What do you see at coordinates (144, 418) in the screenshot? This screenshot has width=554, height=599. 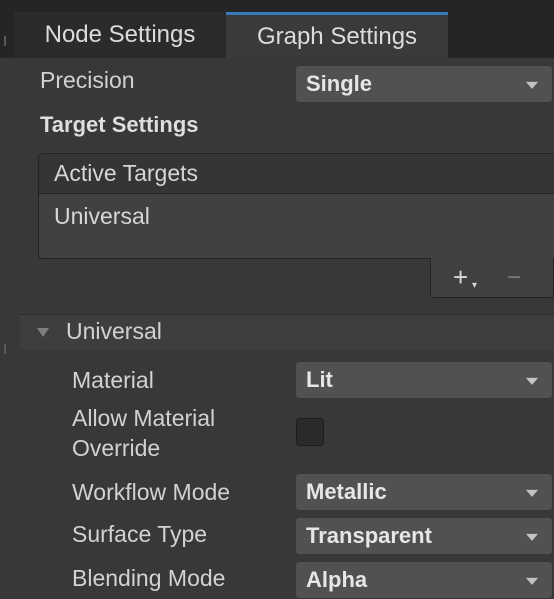 I see `allow-material-override-label-line1: Allow Material` at bounding box center [144, 418].